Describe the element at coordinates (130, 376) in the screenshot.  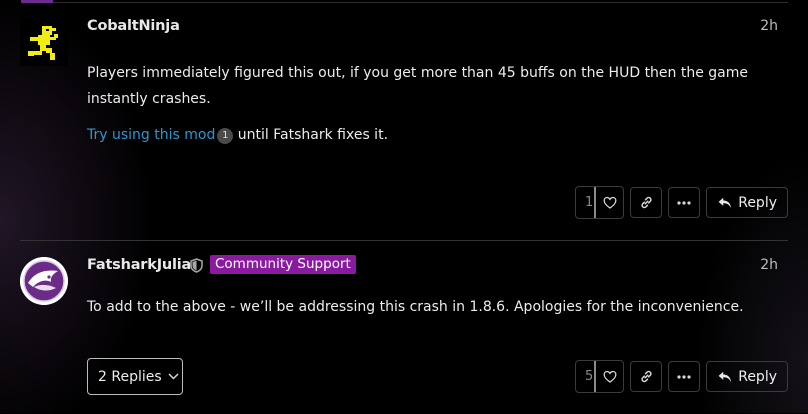
I see `replies-label: 2 Replies` at that location.